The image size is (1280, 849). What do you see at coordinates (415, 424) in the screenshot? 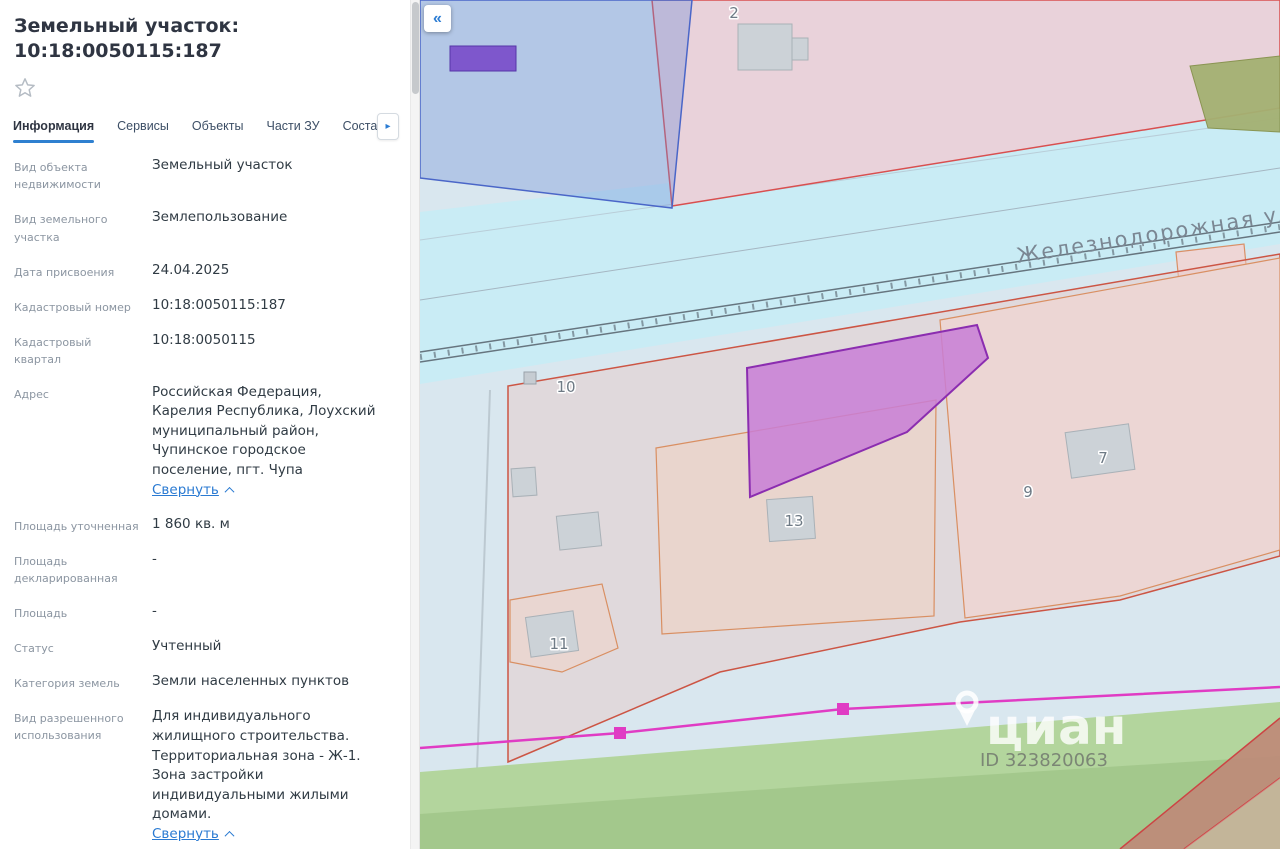
I see `panel-scrollbar` at bounding box center [415, 424].